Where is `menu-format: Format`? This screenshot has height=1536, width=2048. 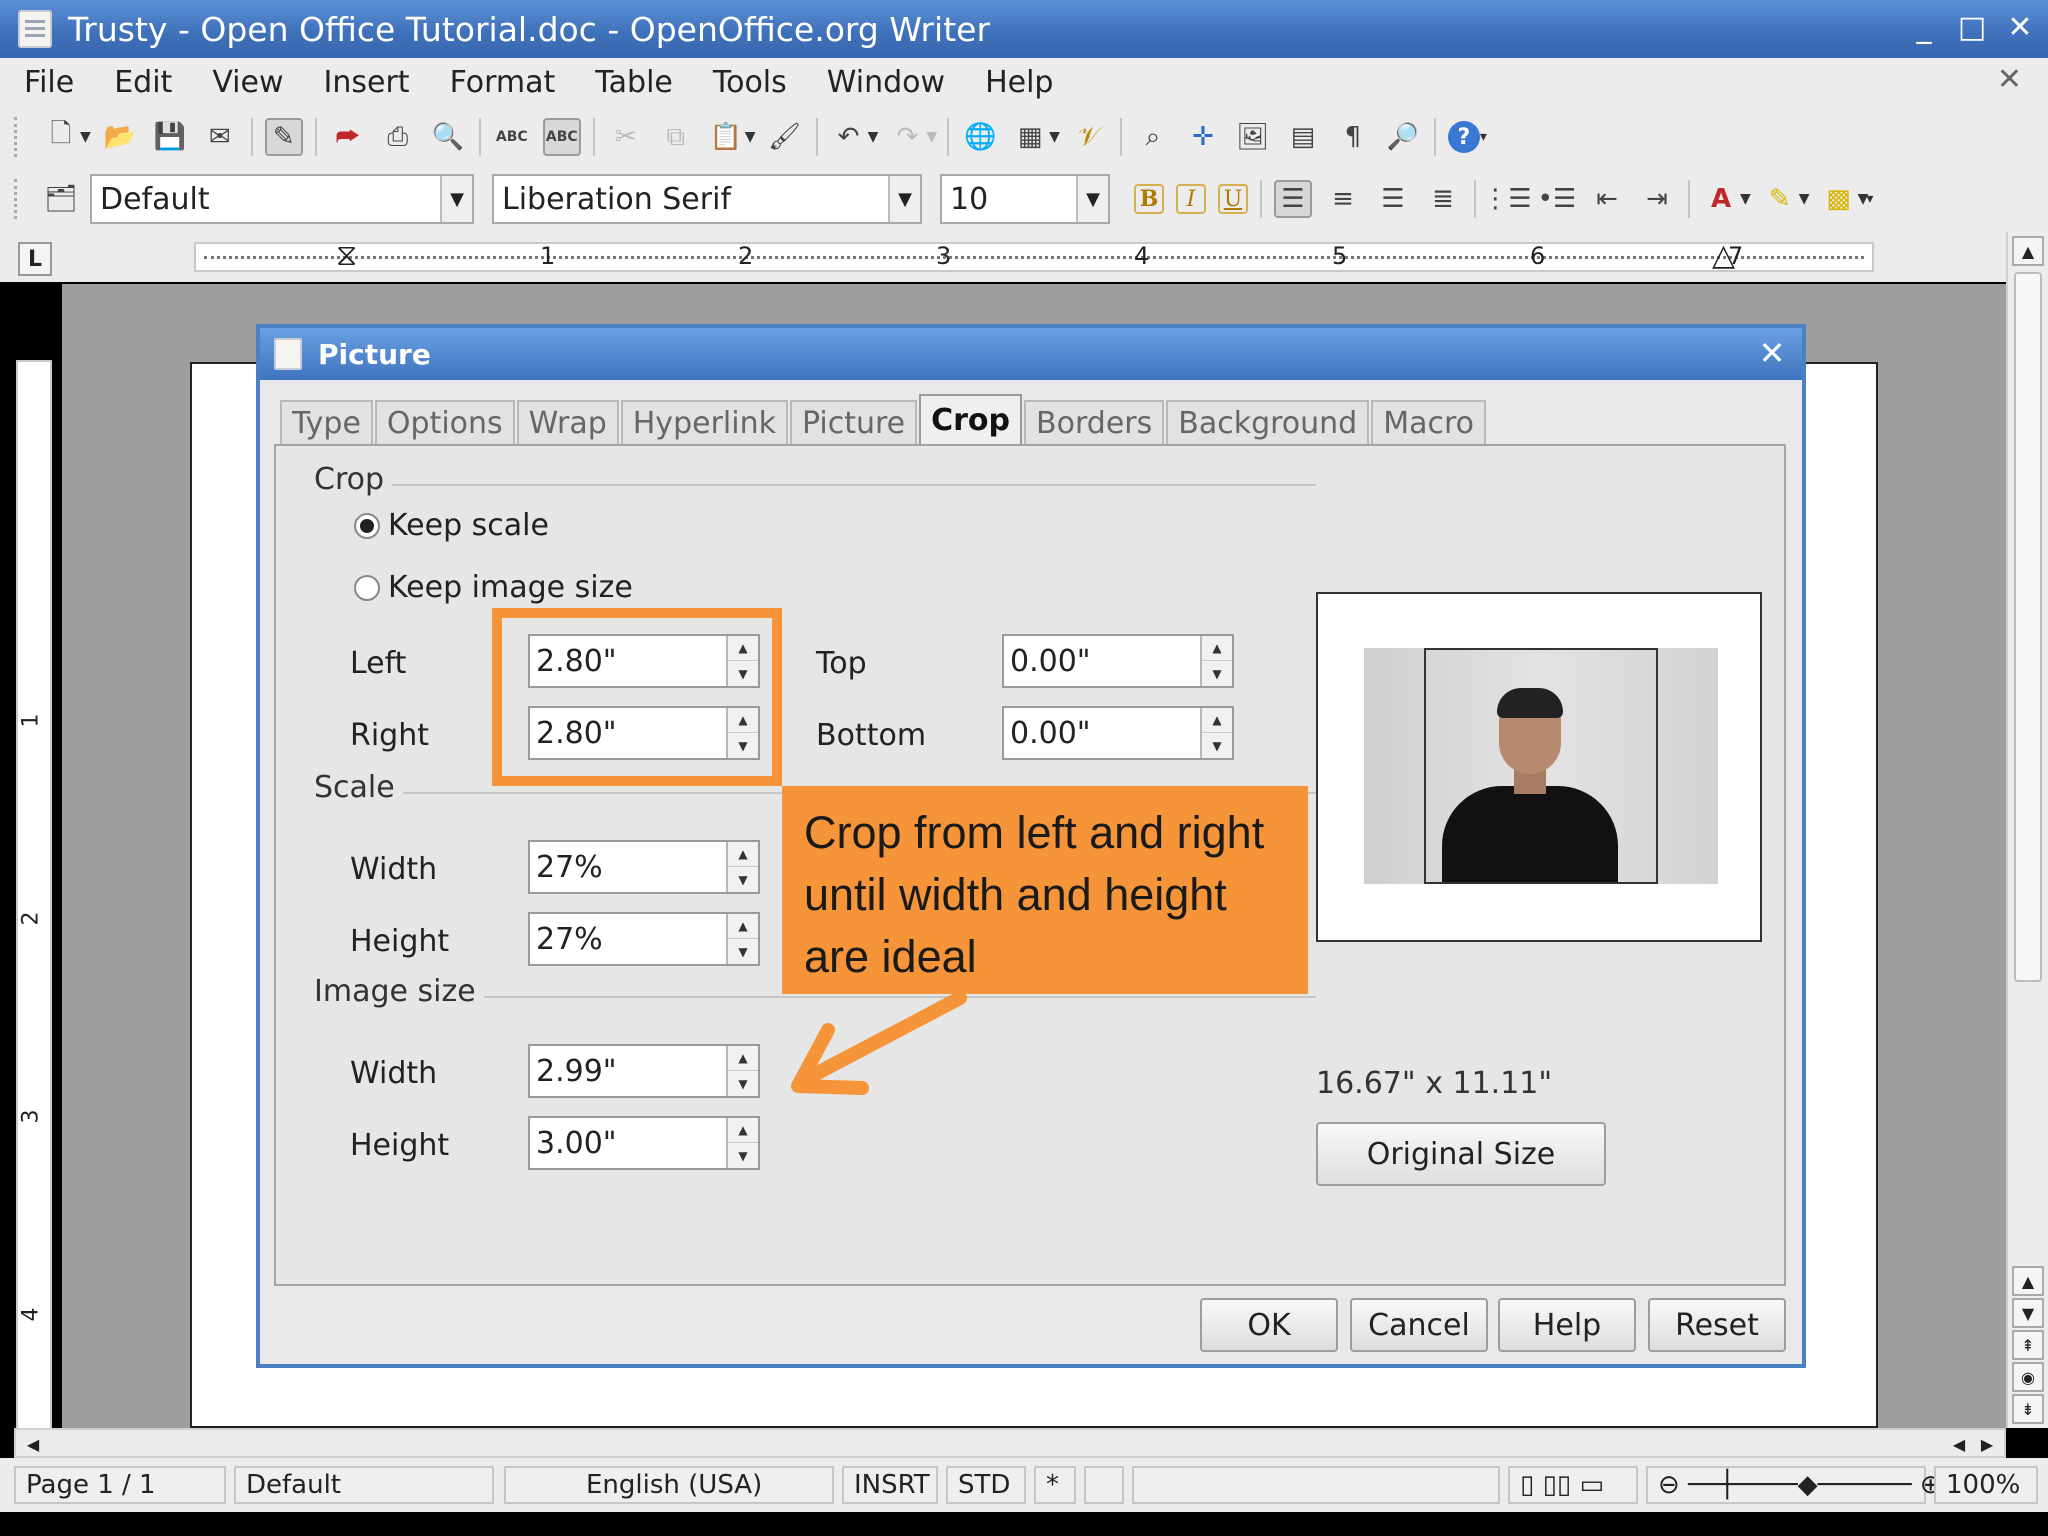
menu-format: Format is located at coordinates (499, 82).